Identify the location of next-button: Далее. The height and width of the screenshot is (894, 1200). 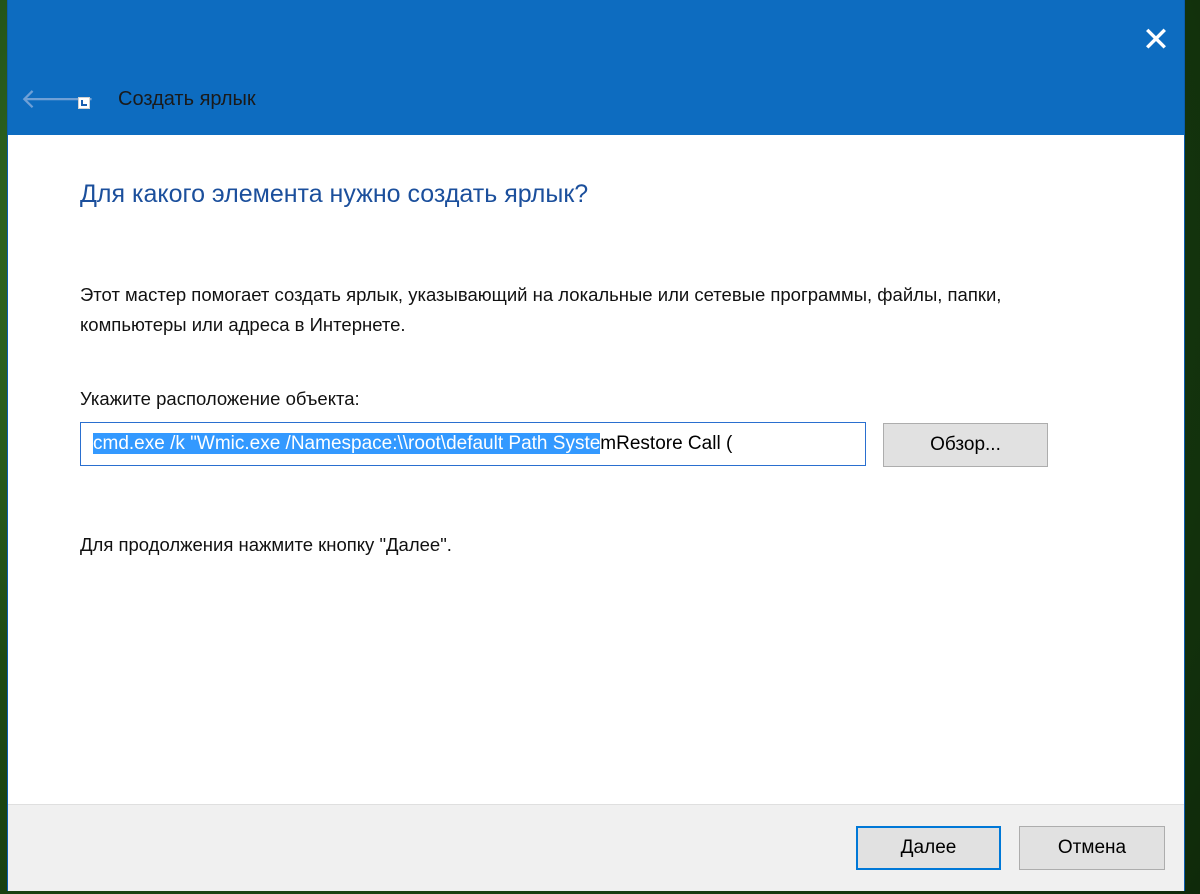
(928, 848).